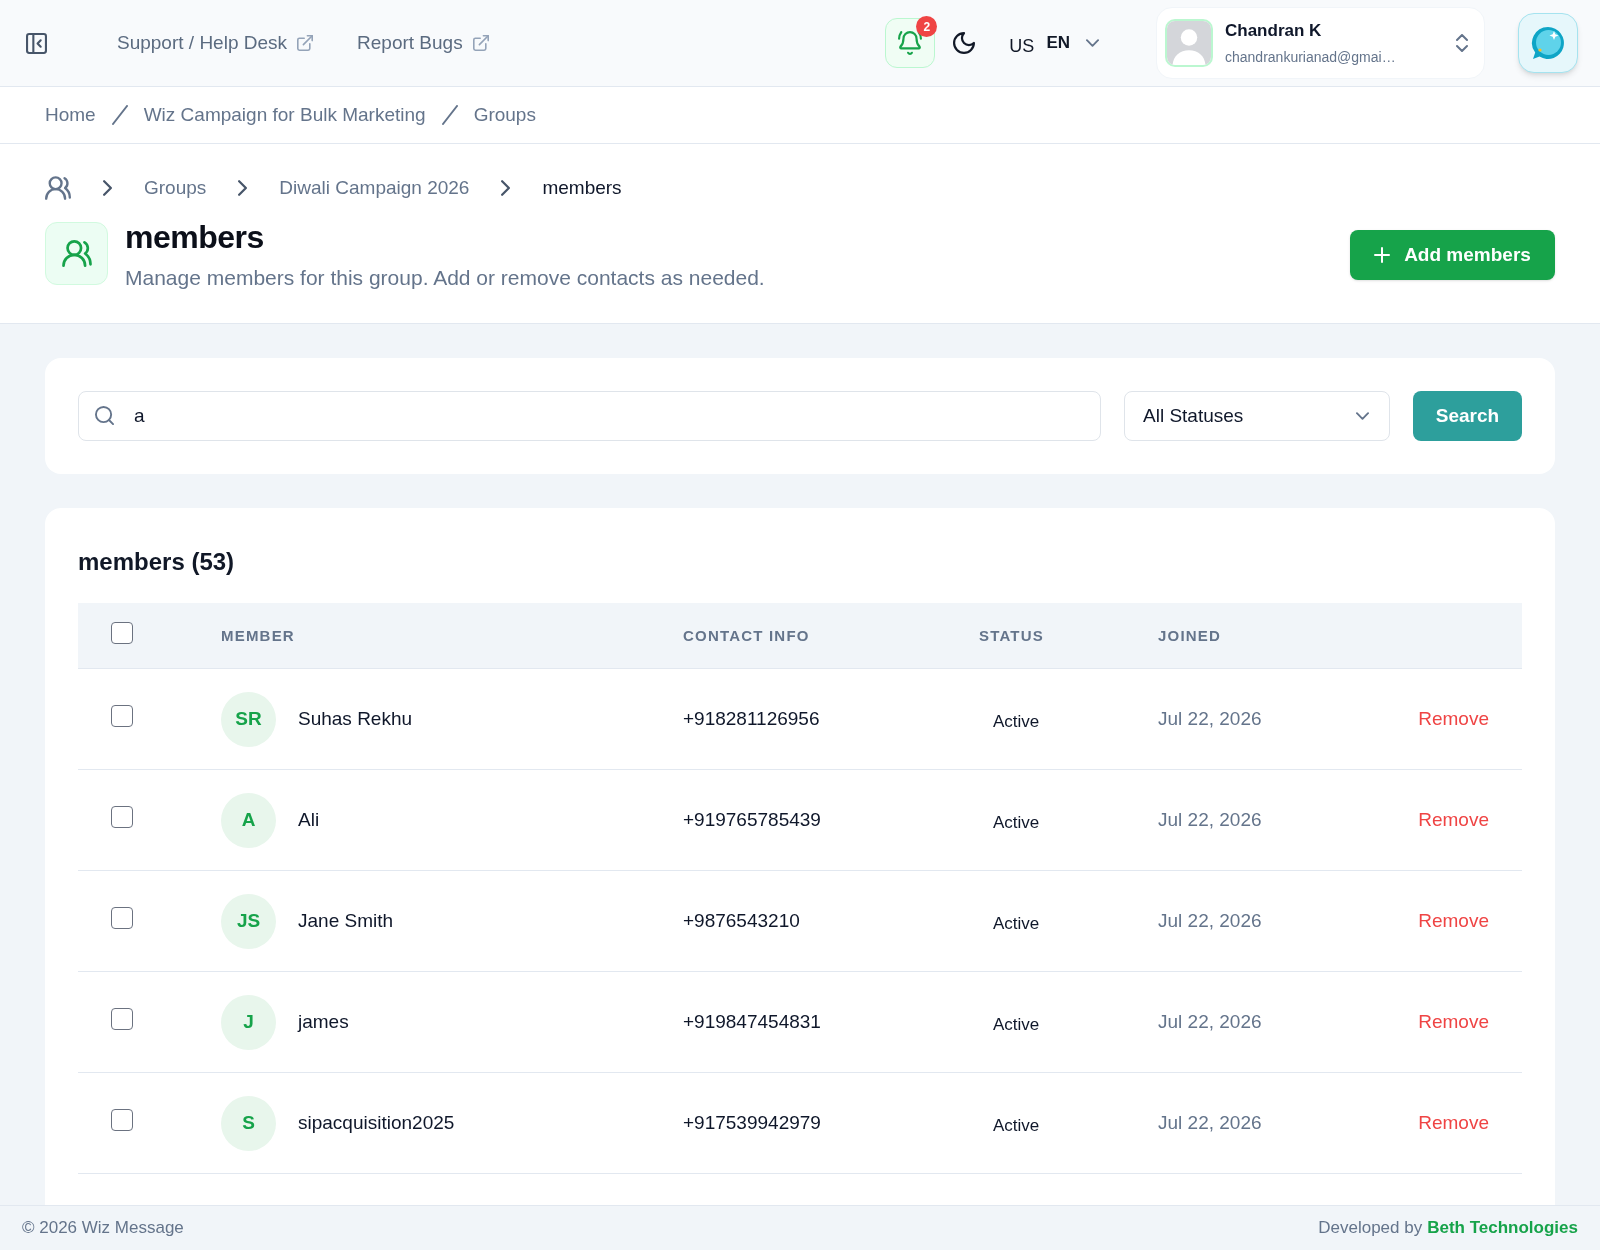  What do you see at coordinates (376, 1122) in the screenshot?
I see `member-name: sipacquisition2025` at bounding box center [376, 1122].